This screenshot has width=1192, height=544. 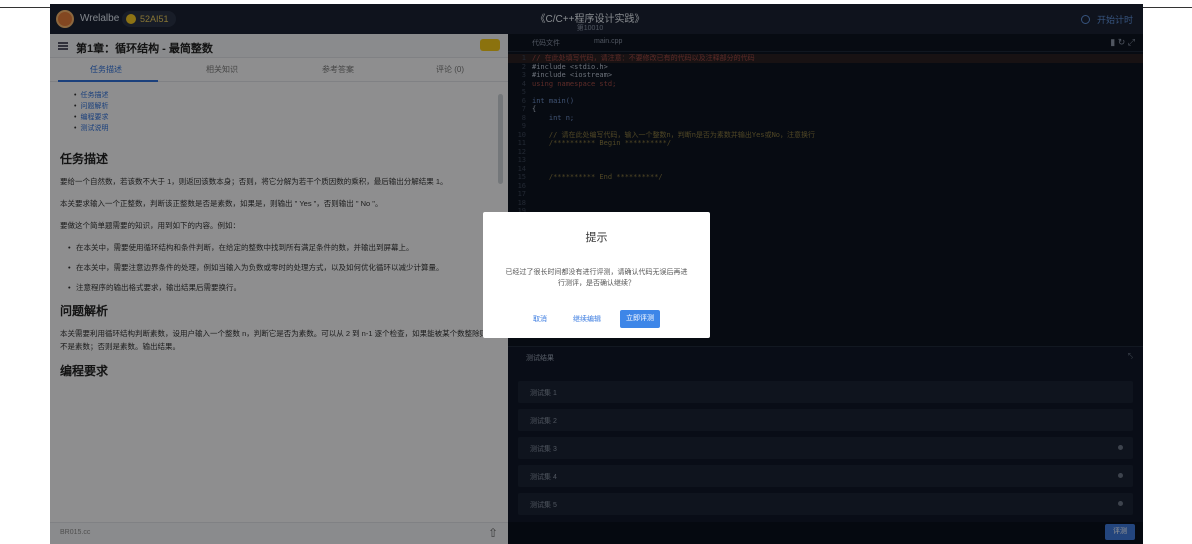 I want to click on continue-editing-button: 继续编辑, so click(x=587, y=319).